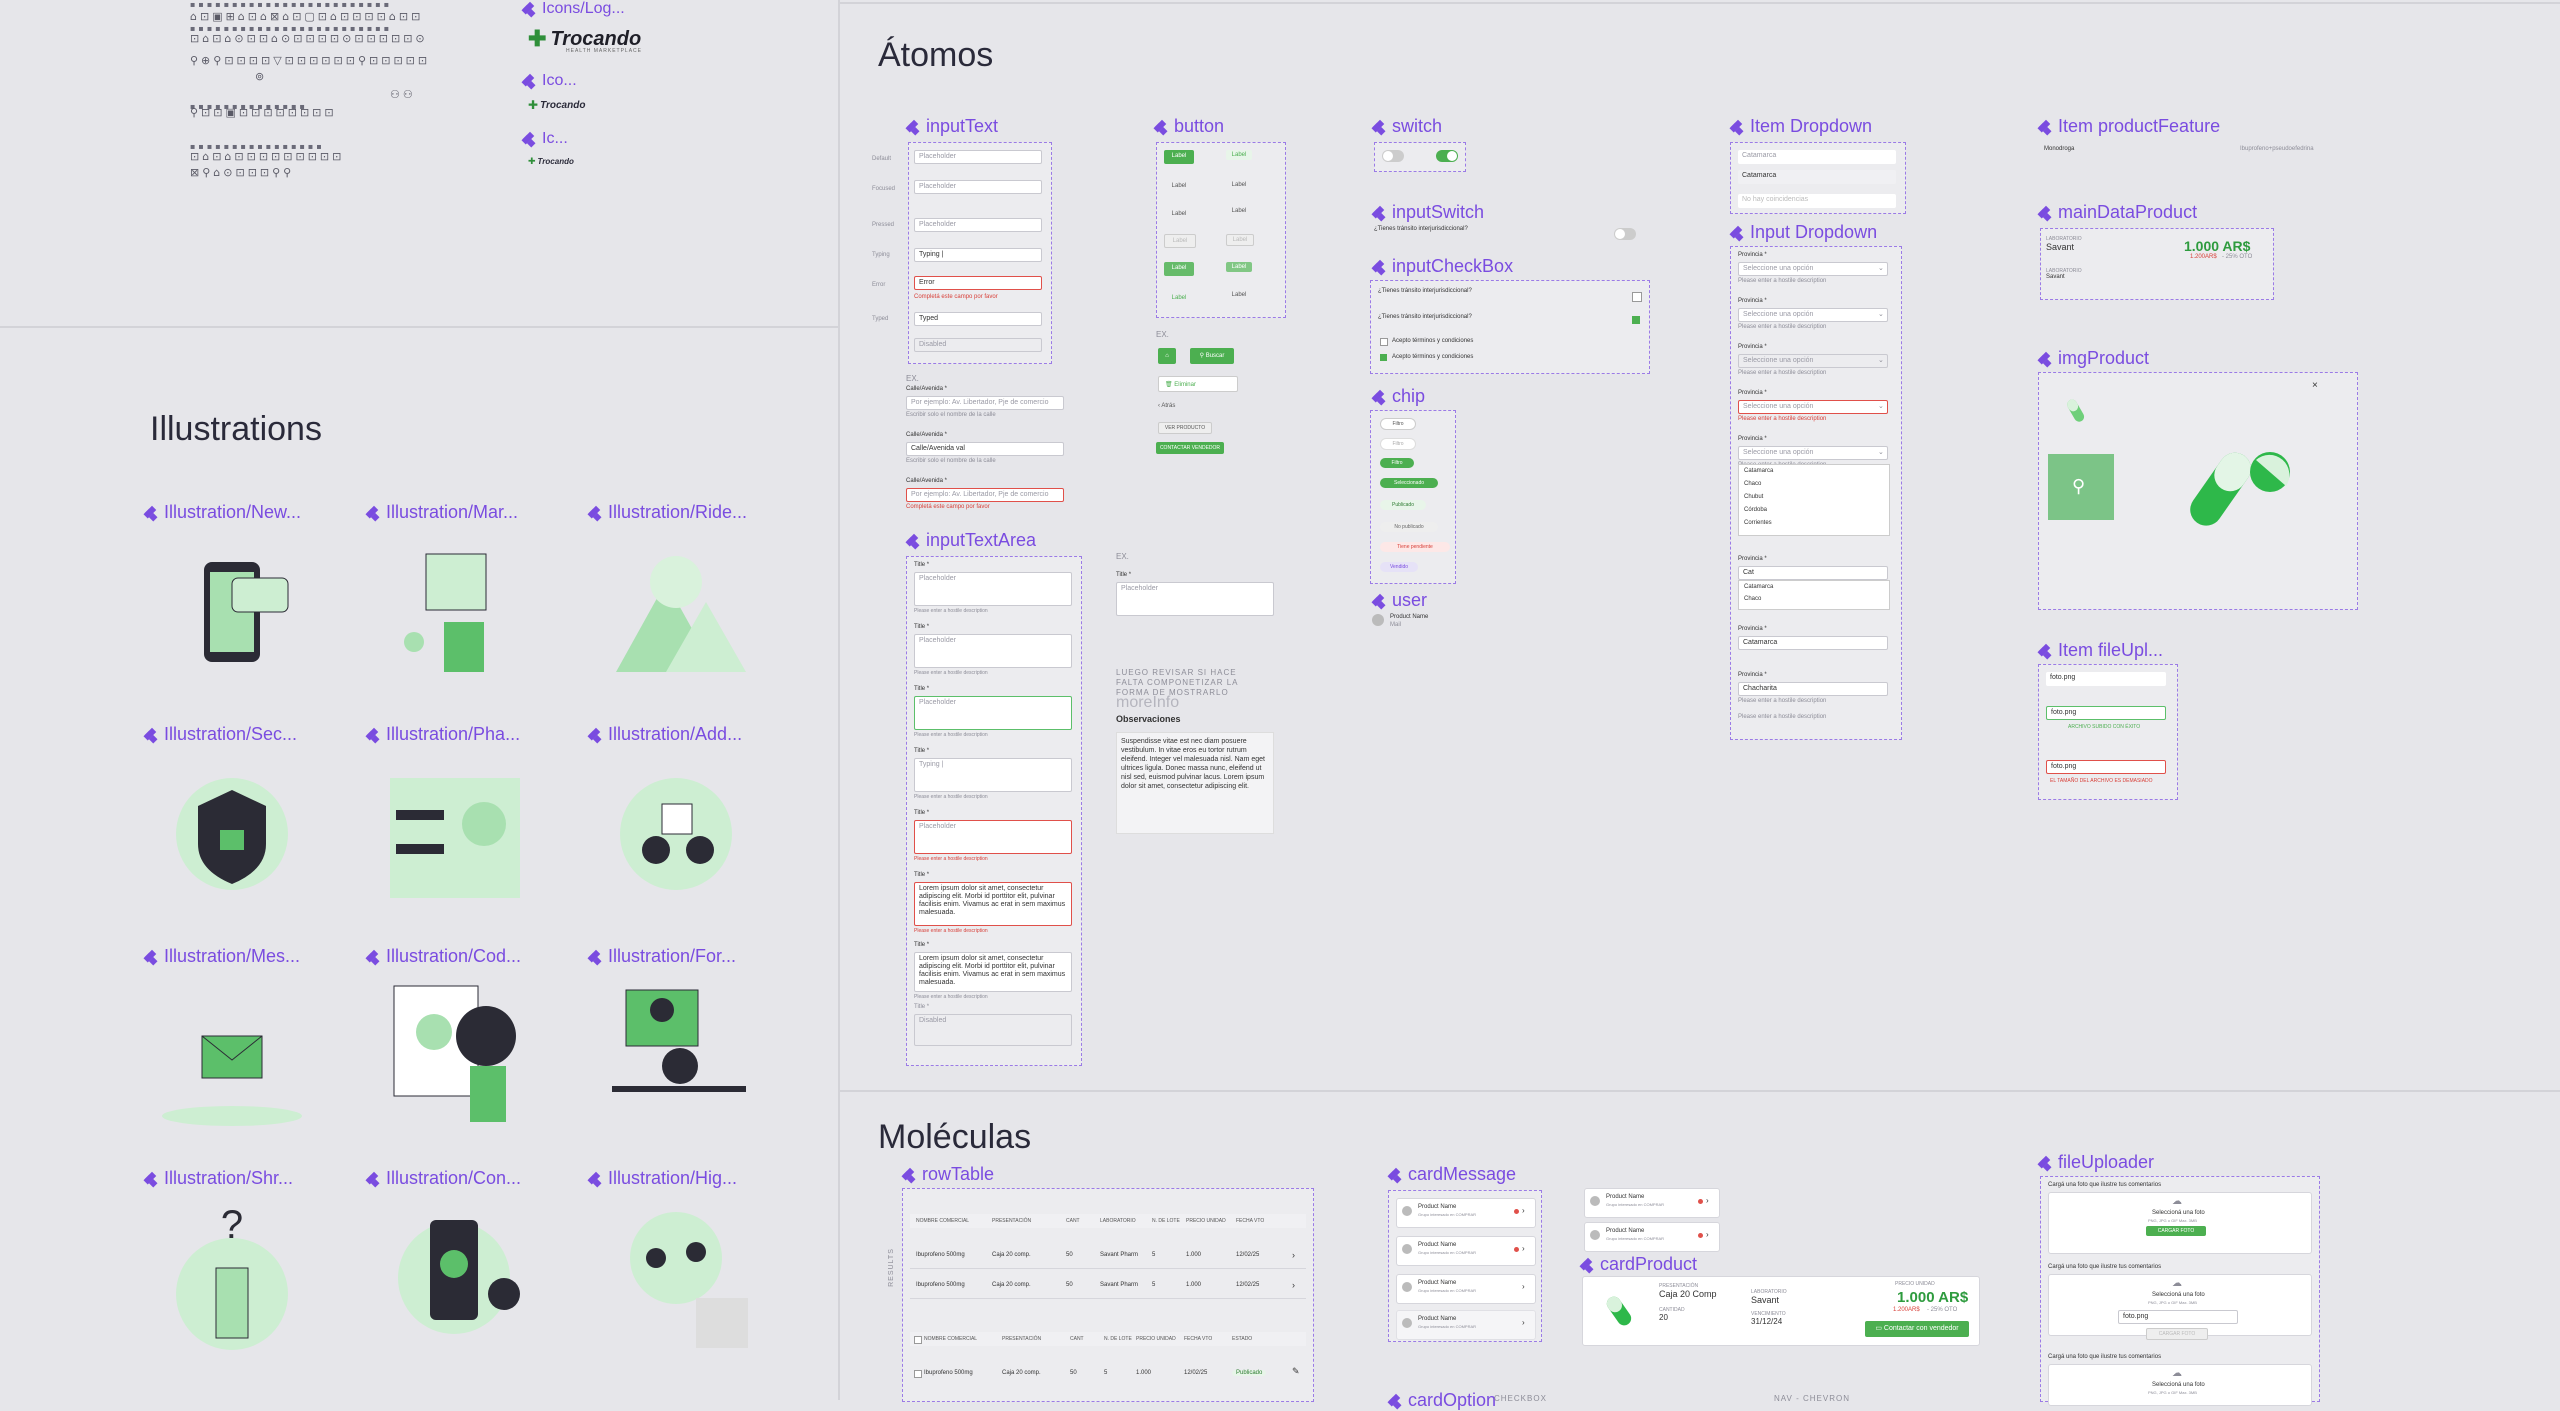 This screenshot has height=1411, width=2560. I want to click on primary-button: Label, so click(1179, 157).